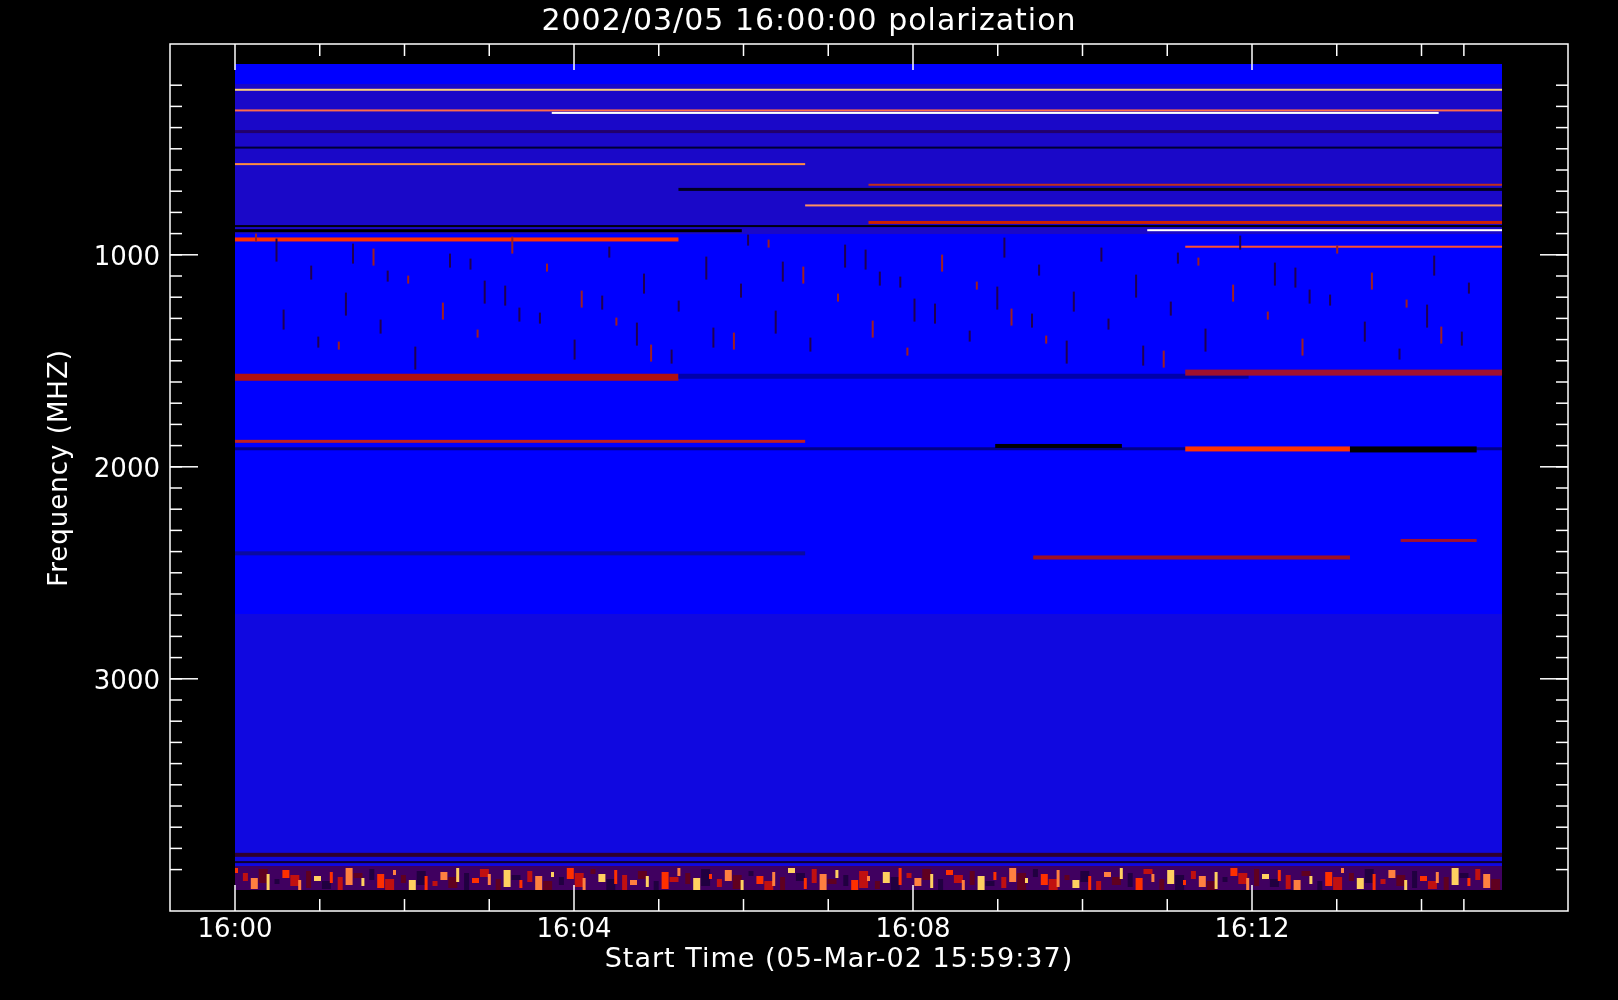 This screenshot has width=1618, height=1000. I want to click on y-tick-label: 3000, so click(126, 679).